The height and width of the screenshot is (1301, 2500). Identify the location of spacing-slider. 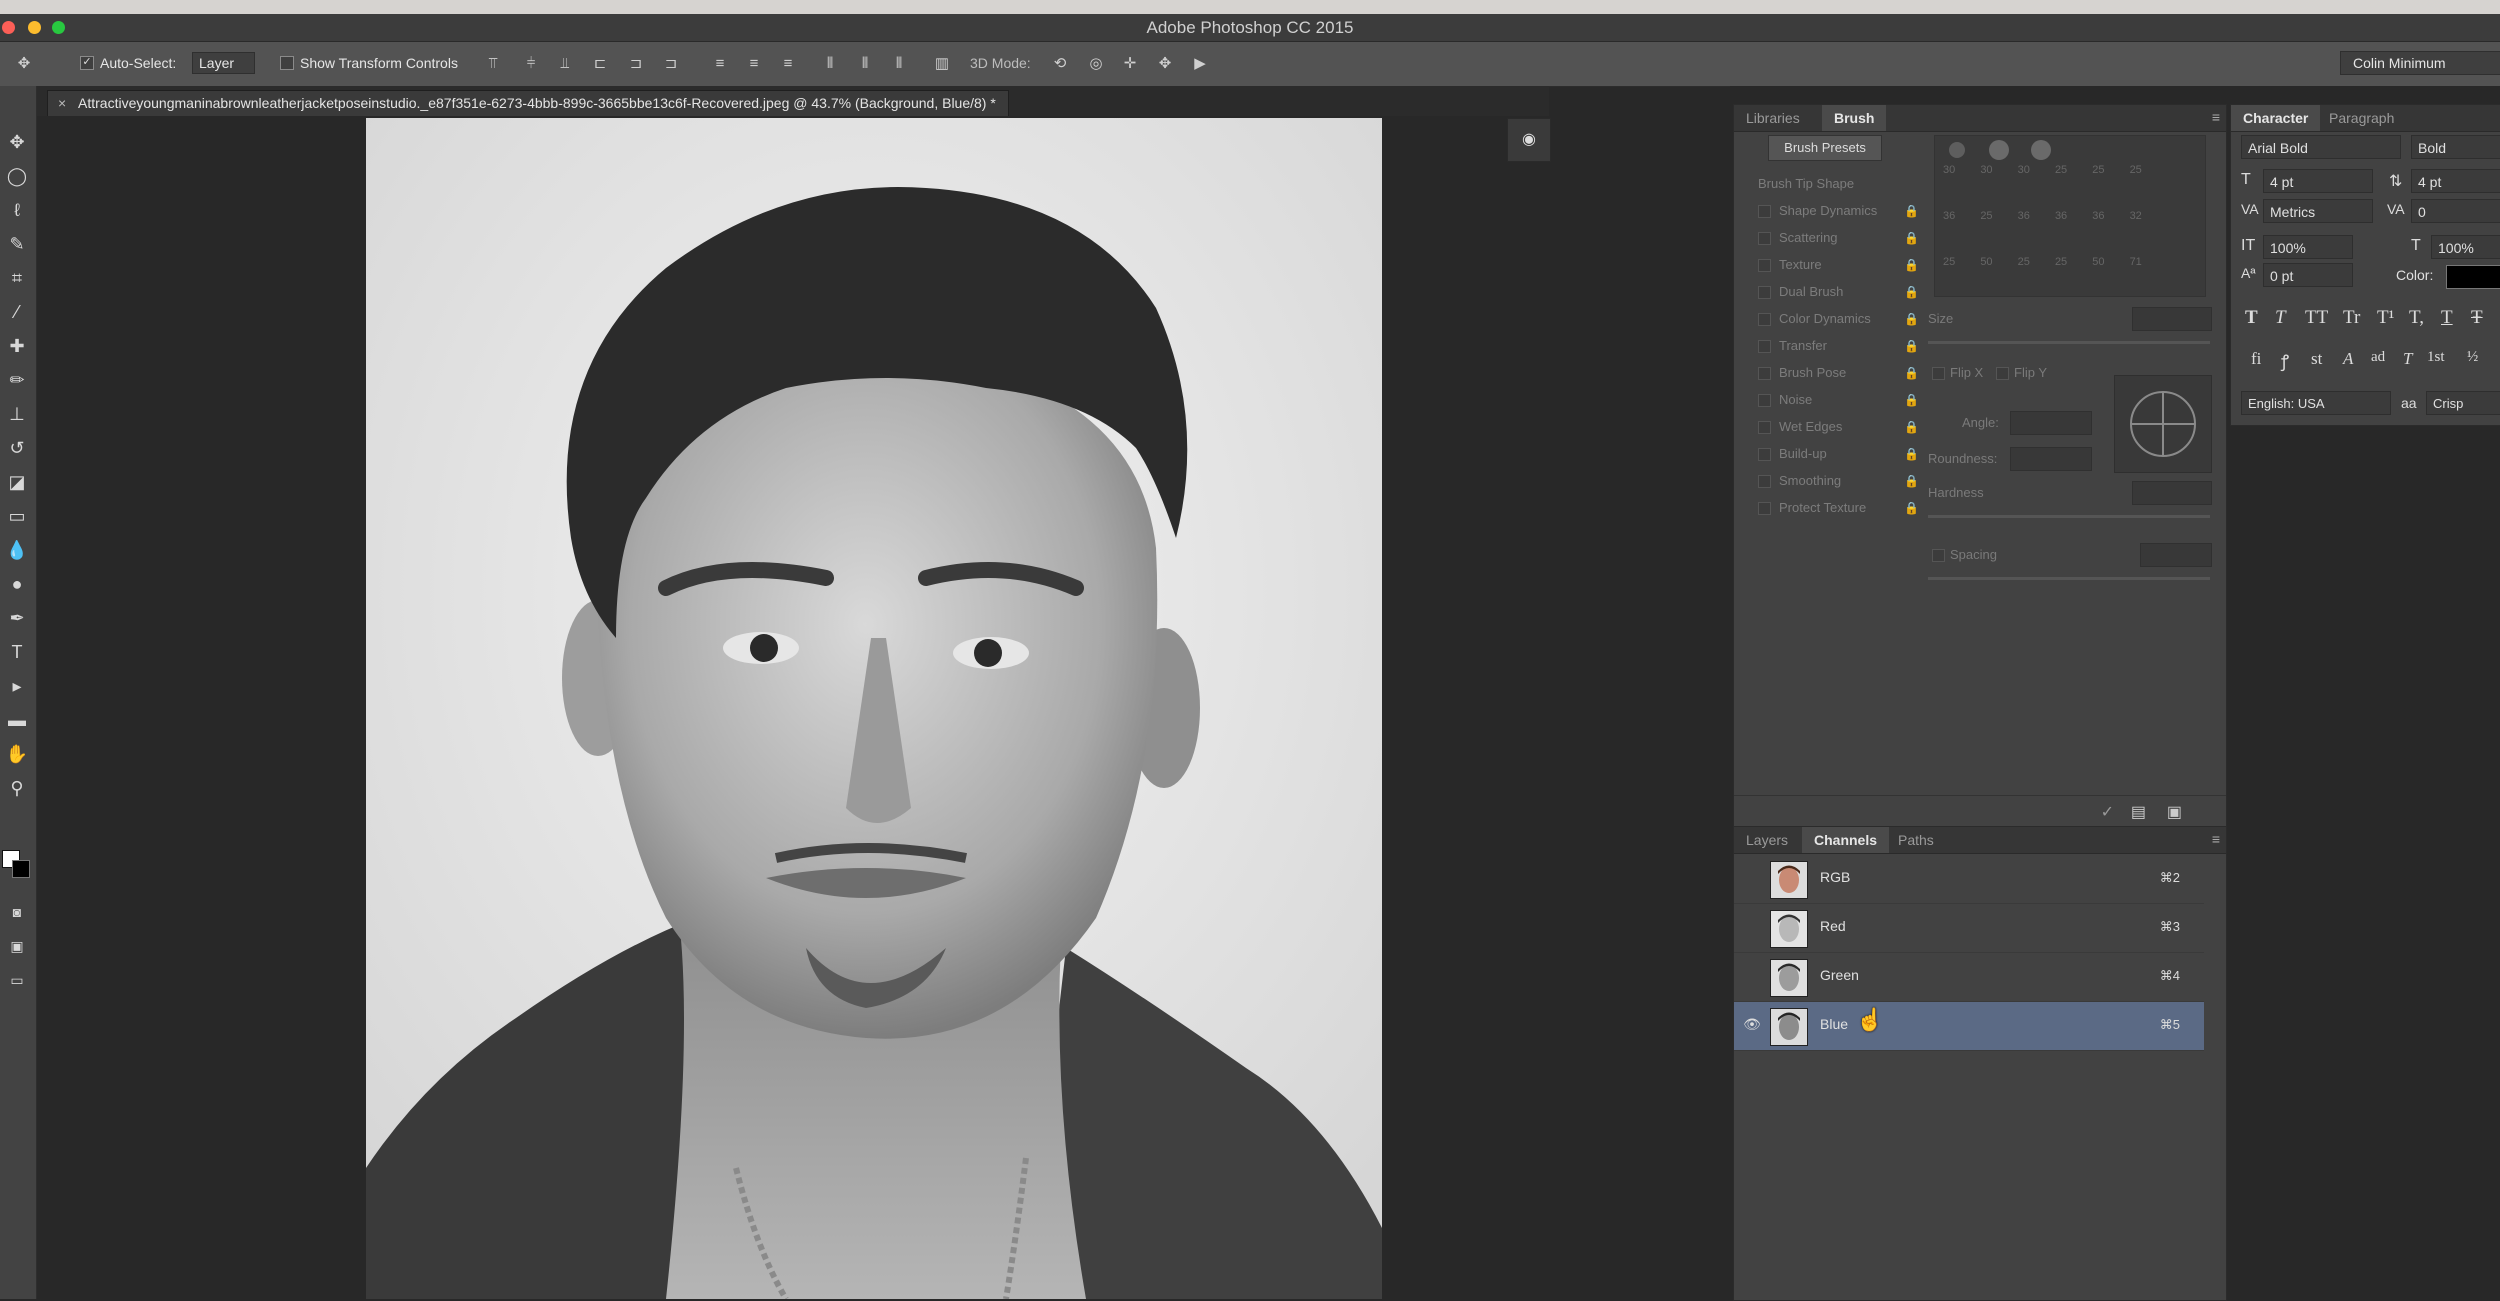
(2069, 578).